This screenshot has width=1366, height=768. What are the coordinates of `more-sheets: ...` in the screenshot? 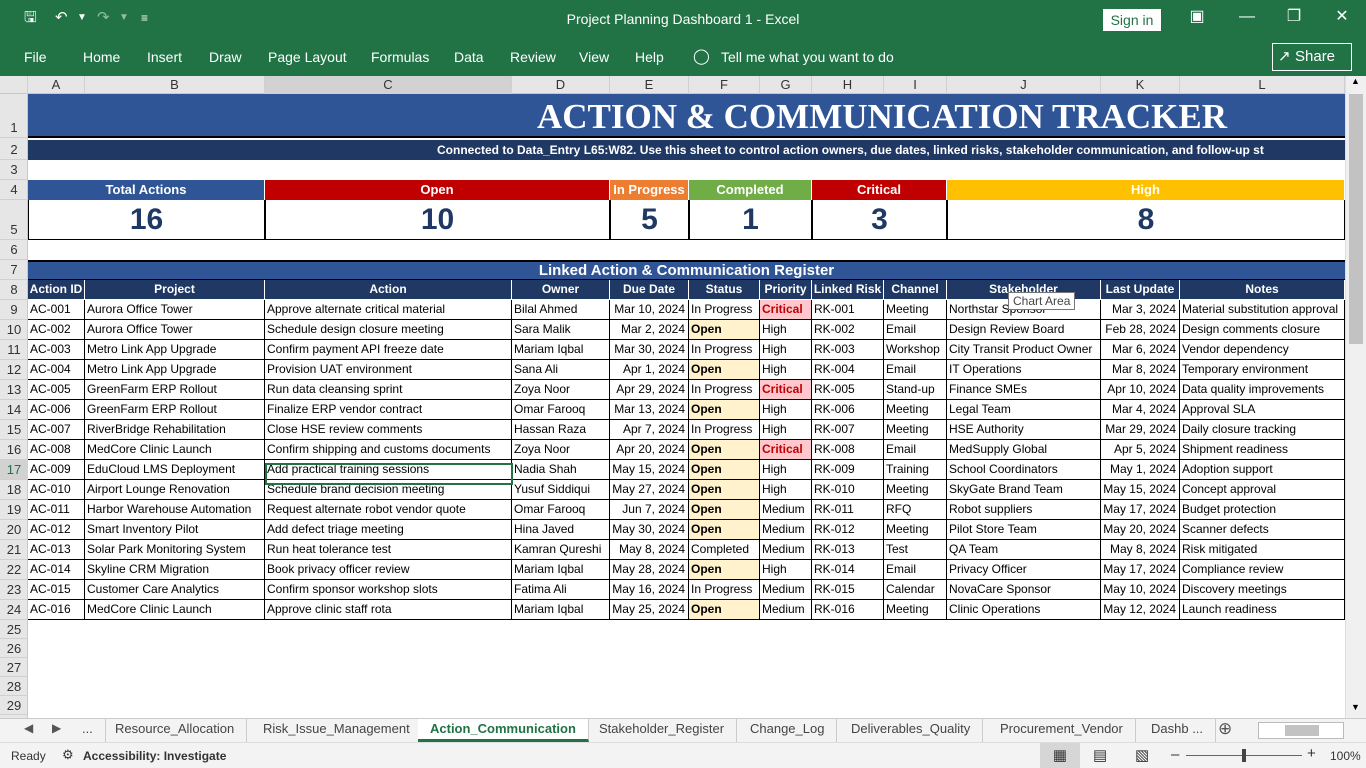 It's located at (88, 730).